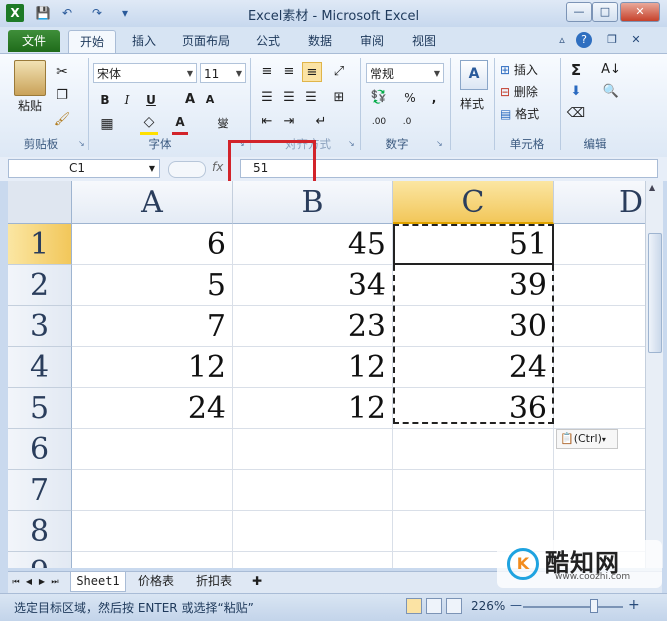 The image size is (667, 621). I want to click on format-cells-button: ▤ 格式, so click(526, 114).